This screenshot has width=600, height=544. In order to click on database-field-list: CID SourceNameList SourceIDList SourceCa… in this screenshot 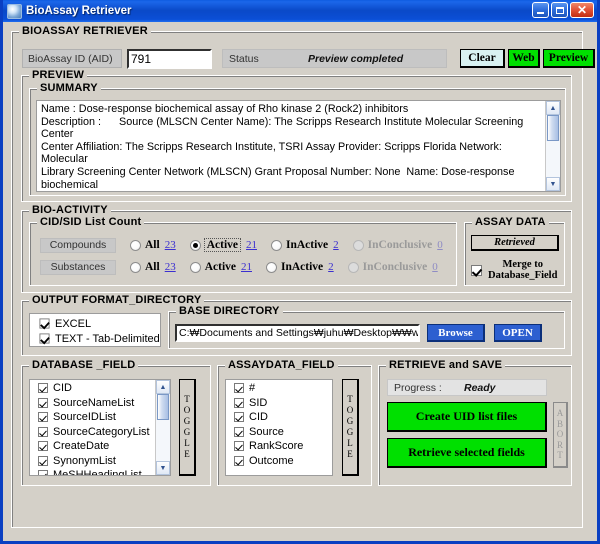, I will do `click(100, 427)`.